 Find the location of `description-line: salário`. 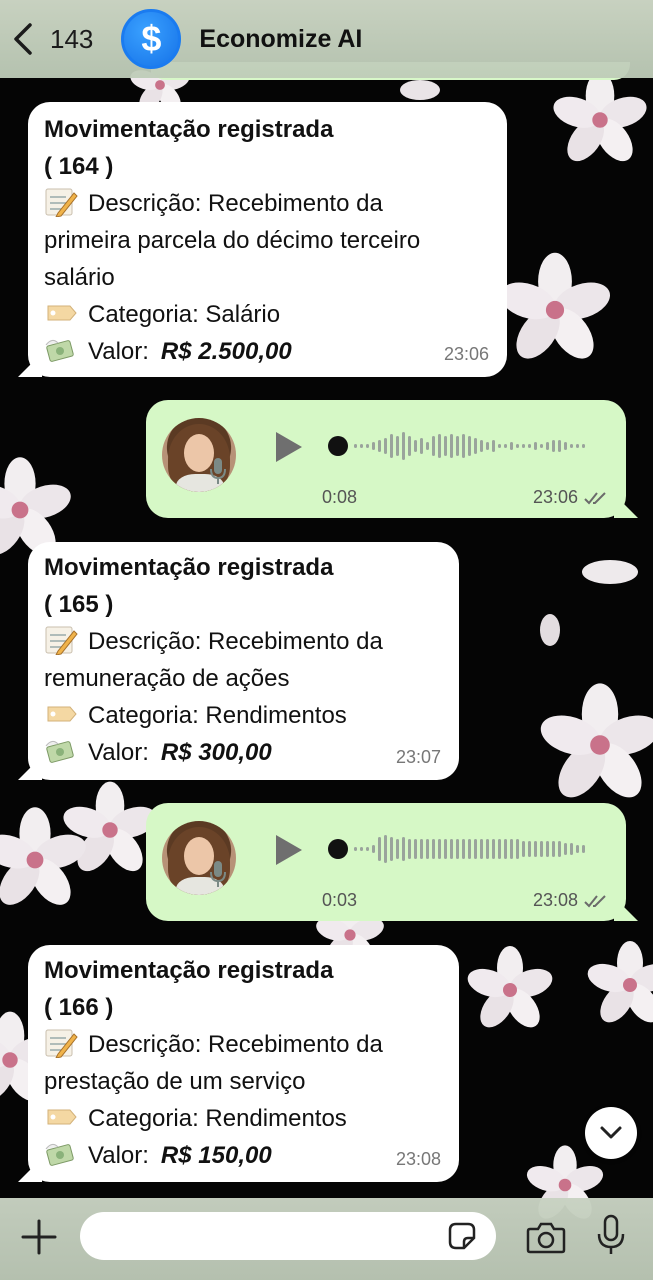

description-line: salário is located at coordinates (79, 277).